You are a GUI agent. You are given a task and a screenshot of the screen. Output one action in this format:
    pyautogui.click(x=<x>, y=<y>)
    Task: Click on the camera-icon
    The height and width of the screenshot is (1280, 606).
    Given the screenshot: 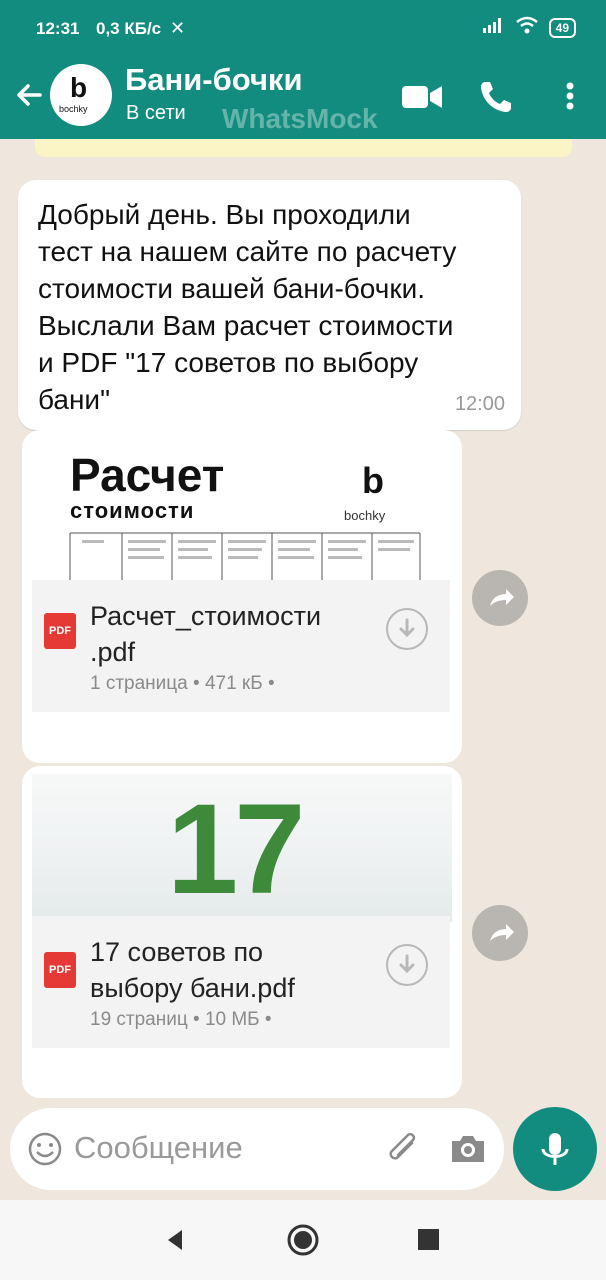 What is the action you would take?
    pyautogui.click(x=468, y=1149)
    